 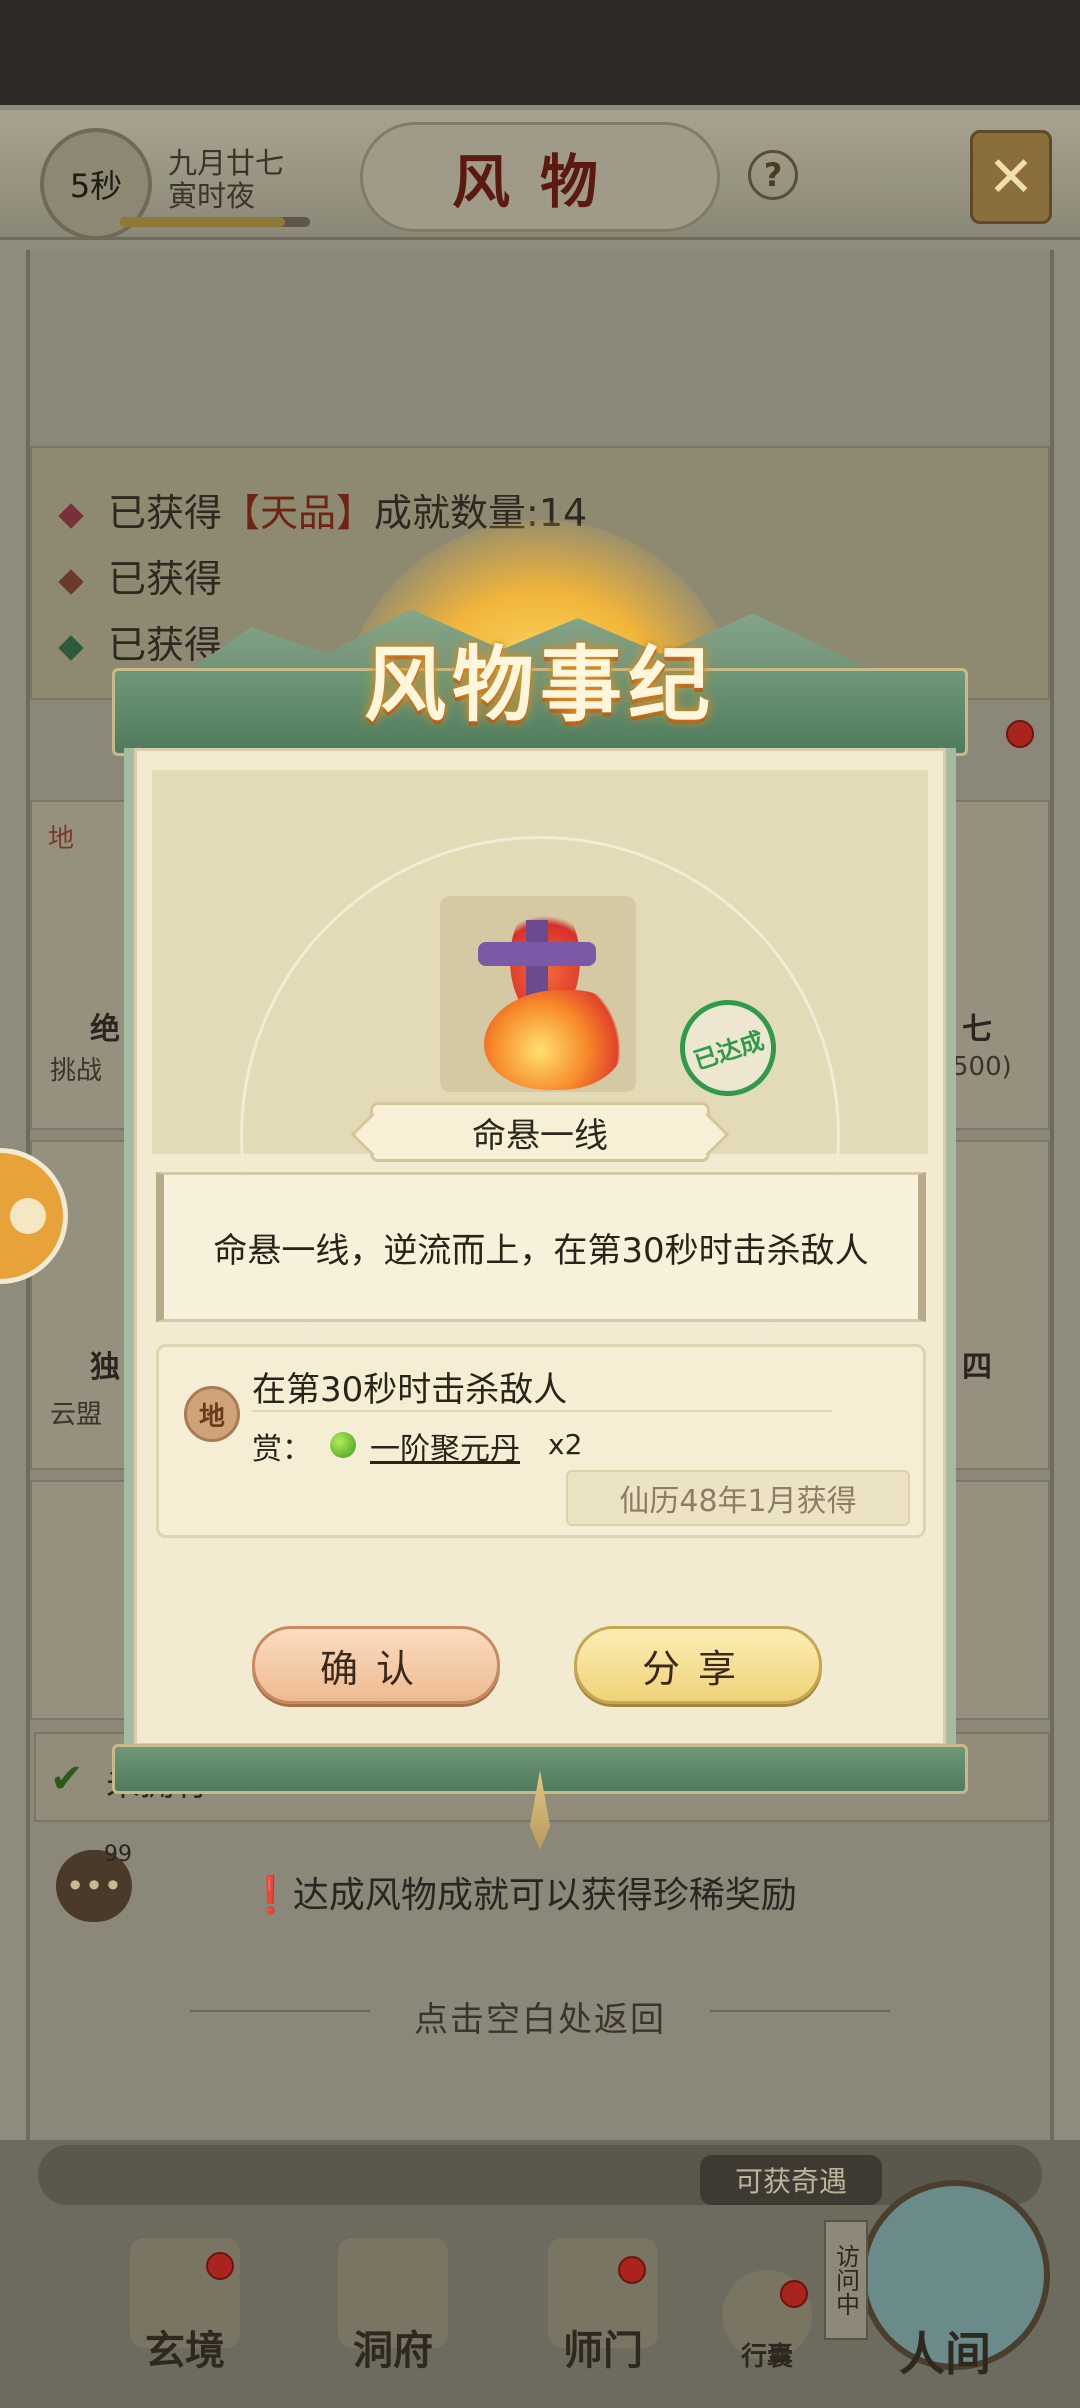 What do you see at coordinates (603, 2347) in the screenshot?
I see `nav-shimen: 师门` at bounding box center [603, 2347].